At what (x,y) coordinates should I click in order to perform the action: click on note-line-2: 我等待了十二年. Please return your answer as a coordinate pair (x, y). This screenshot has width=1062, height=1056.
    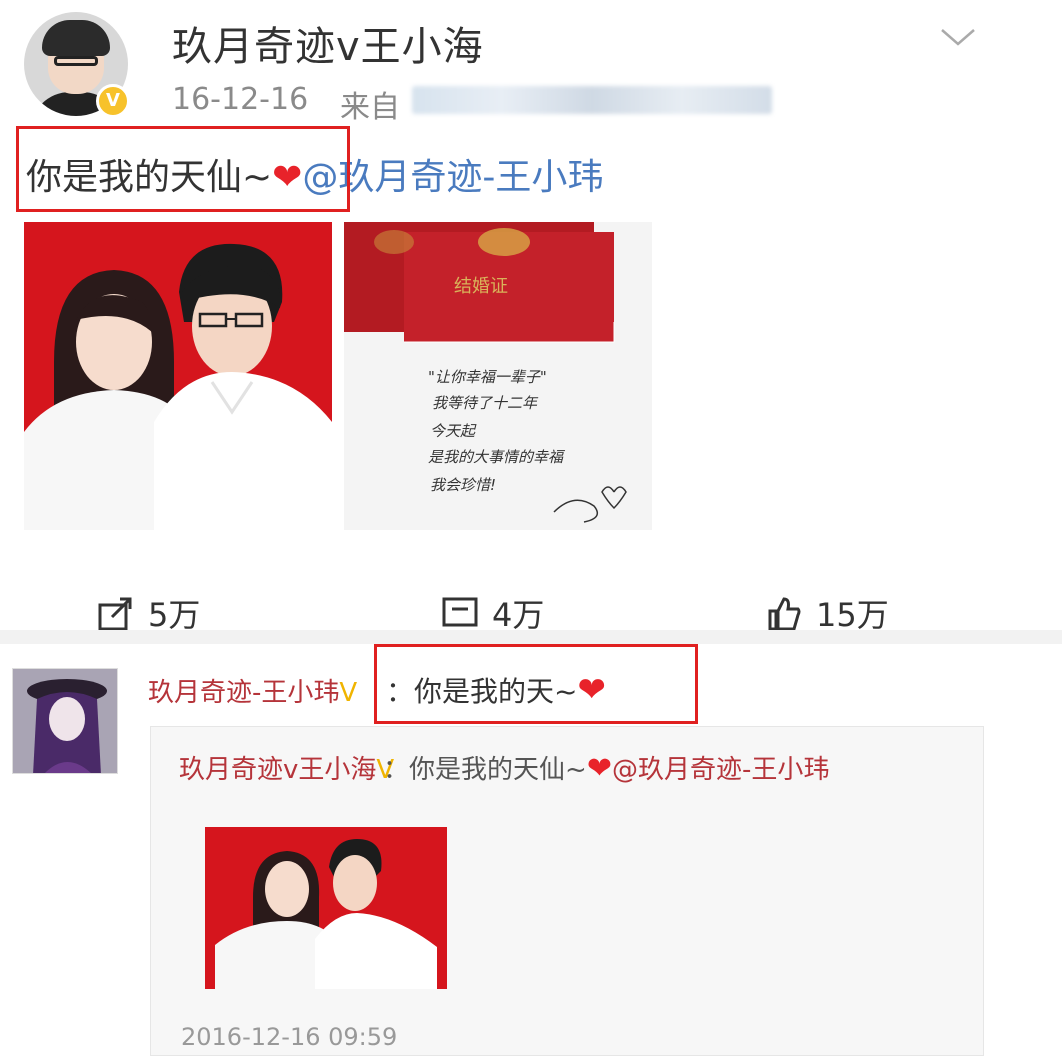
    Looking at the image, I should click on (485, 403).